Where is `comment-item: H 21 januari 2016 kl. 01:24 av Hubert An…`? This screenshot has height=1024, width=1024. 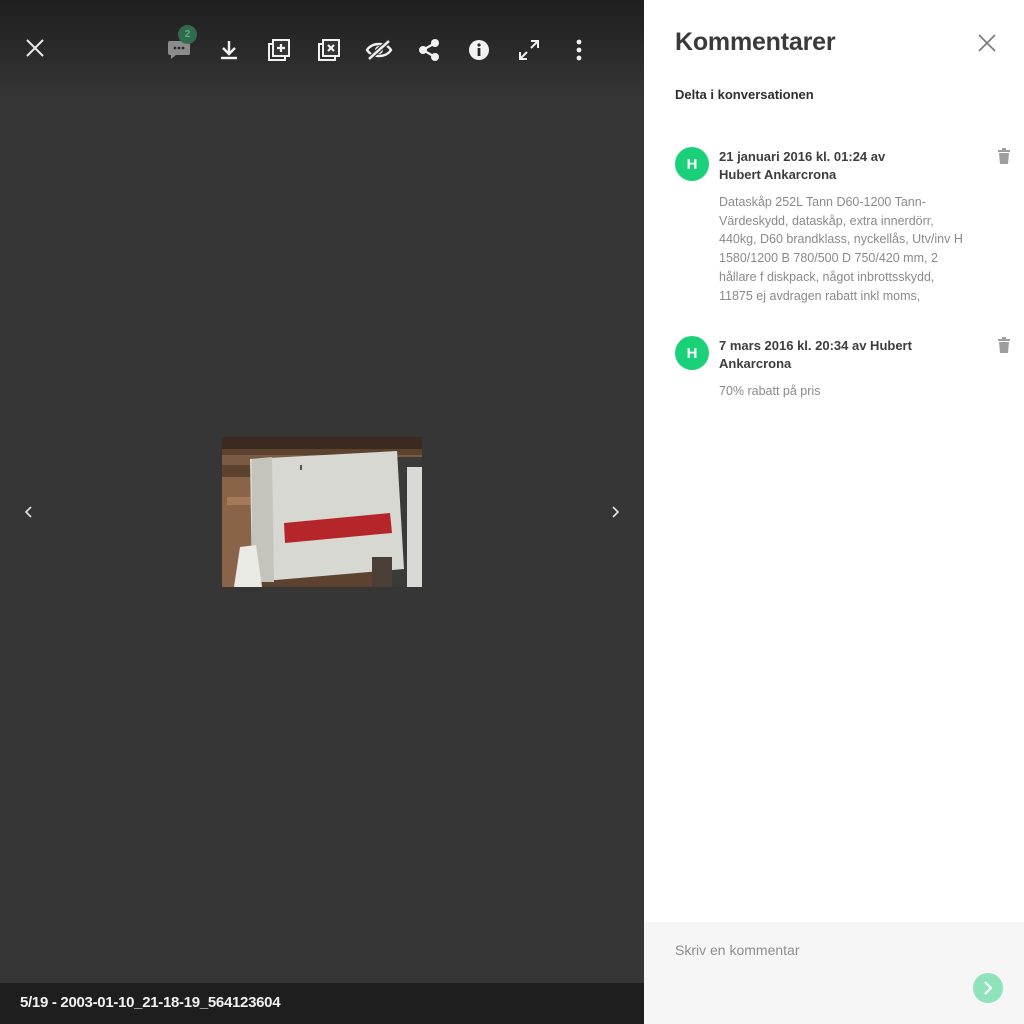 comment-item: H 21 januari 2016 kl. 01:24 av Hubert An… is located at coordinates (845, 227).